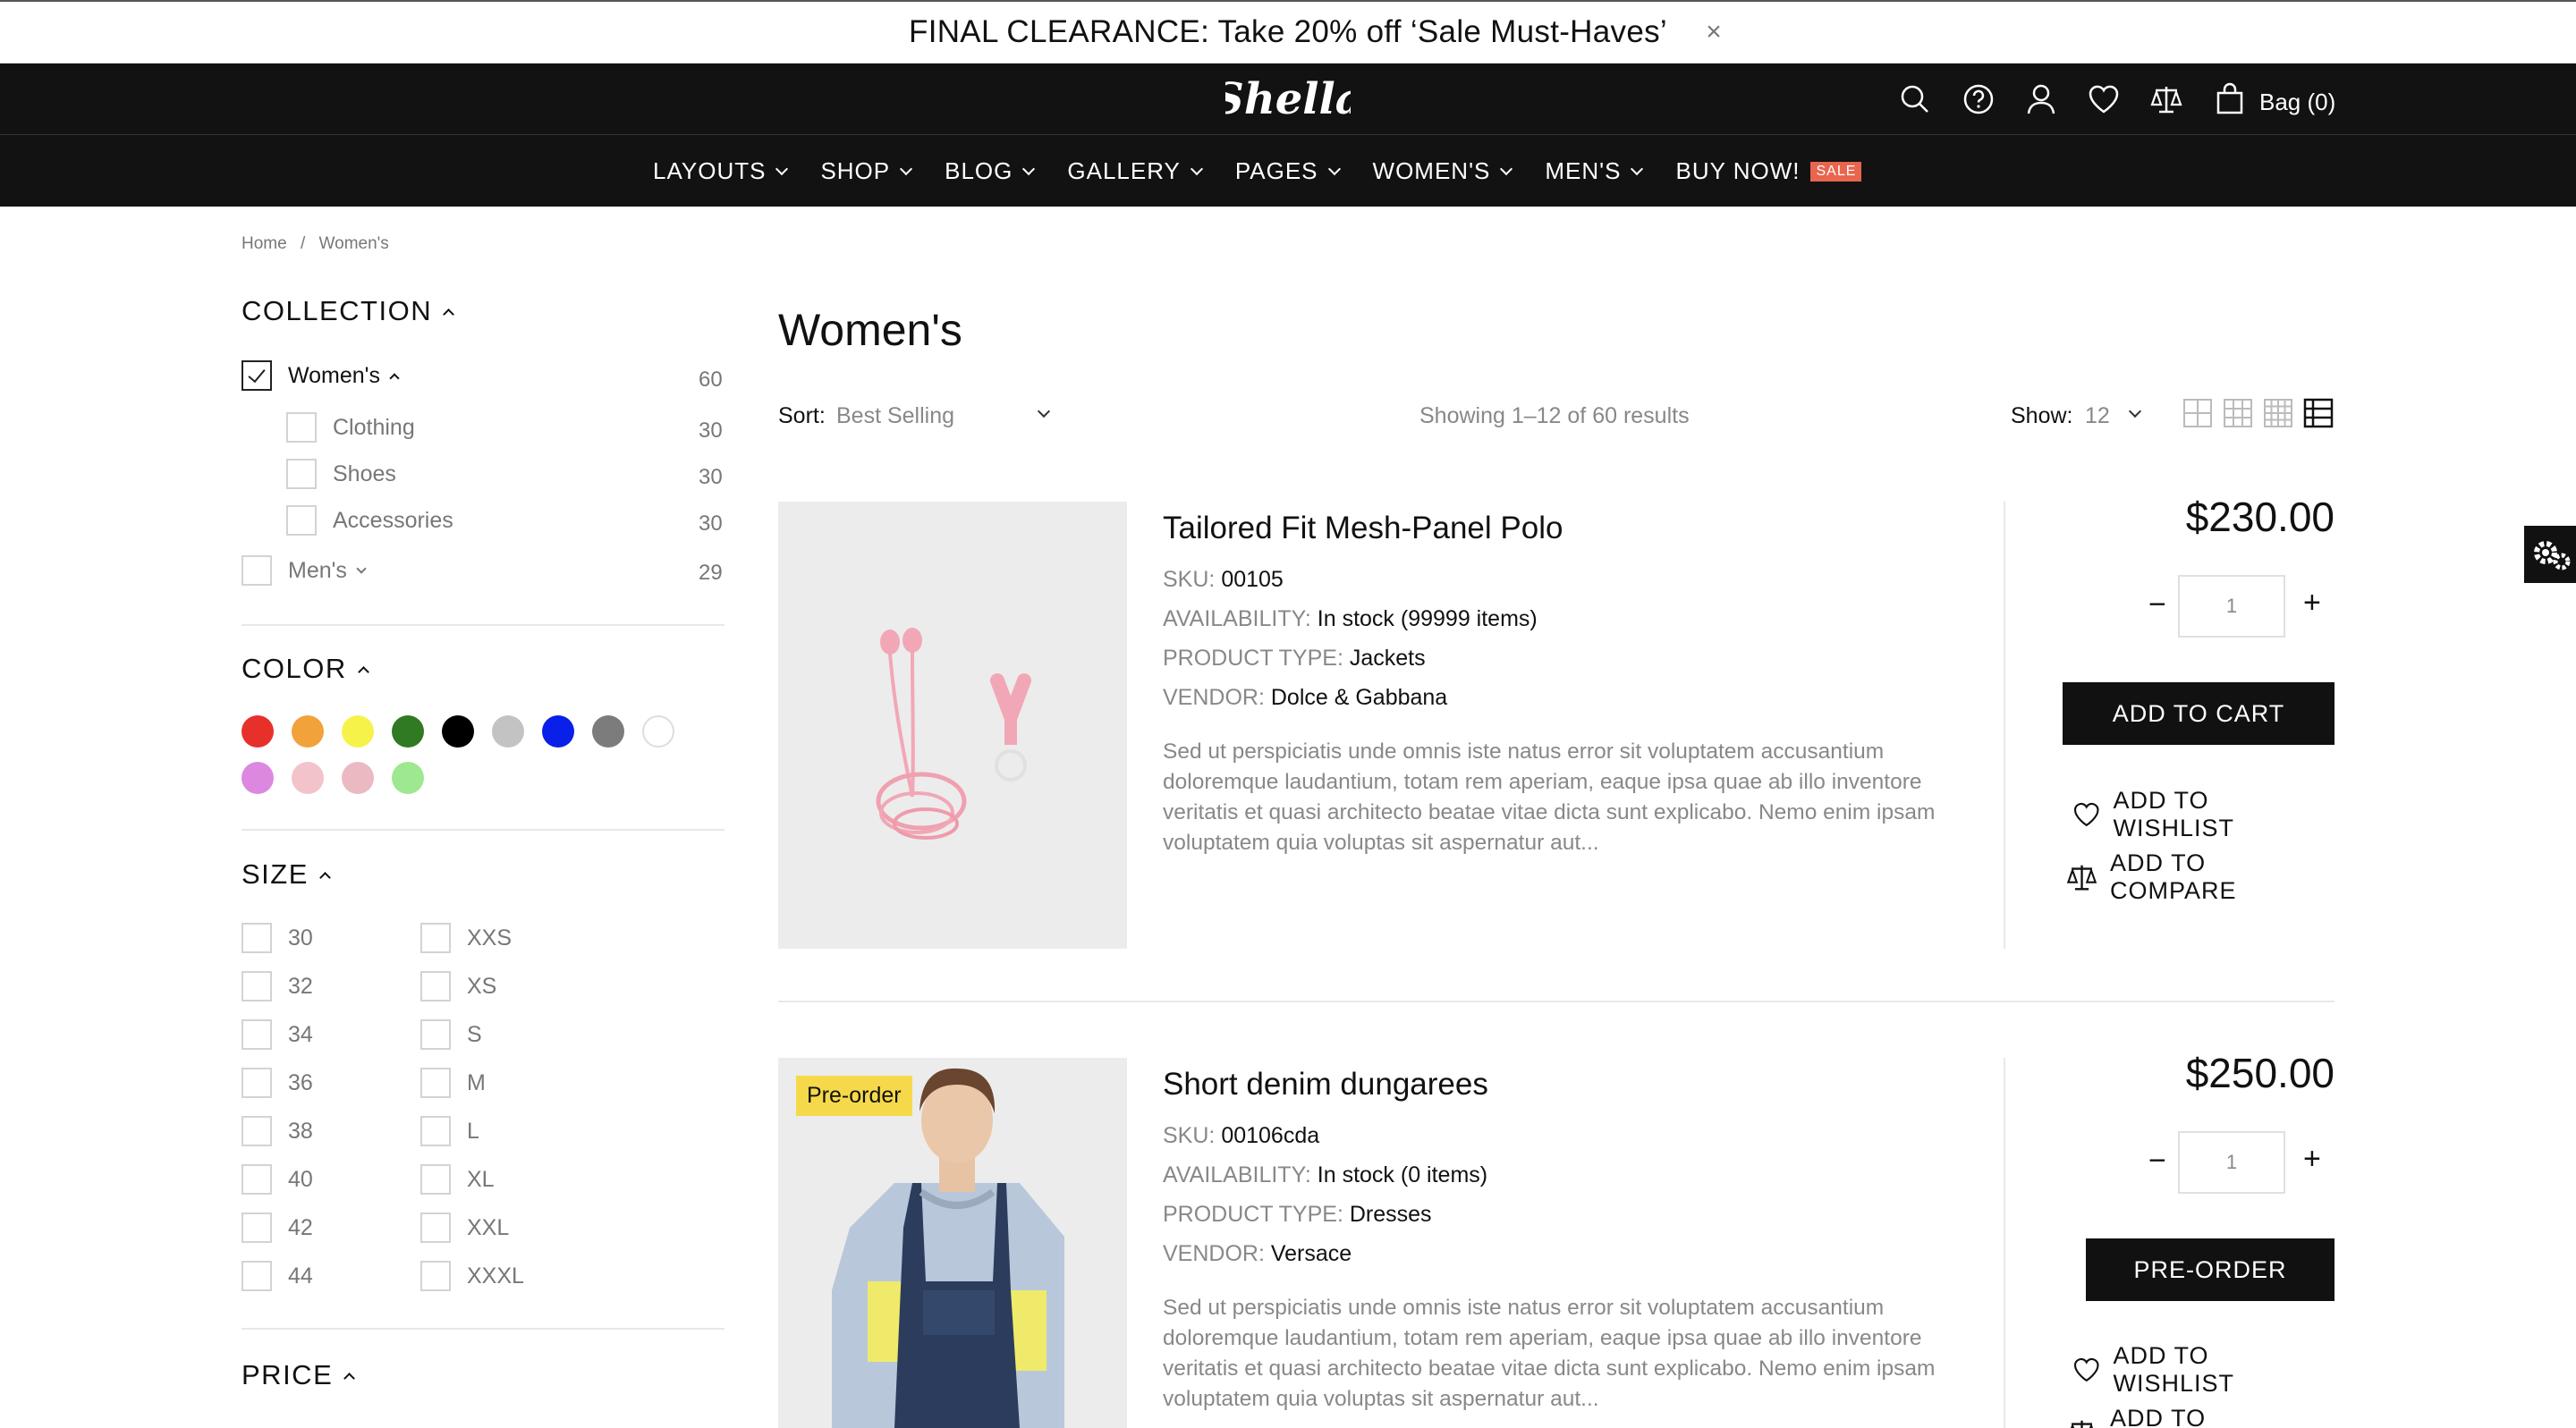 Image resolution: width=2576 pixels, height=1428 pixels. I want to click on compare-icon, so click(2166, 99).